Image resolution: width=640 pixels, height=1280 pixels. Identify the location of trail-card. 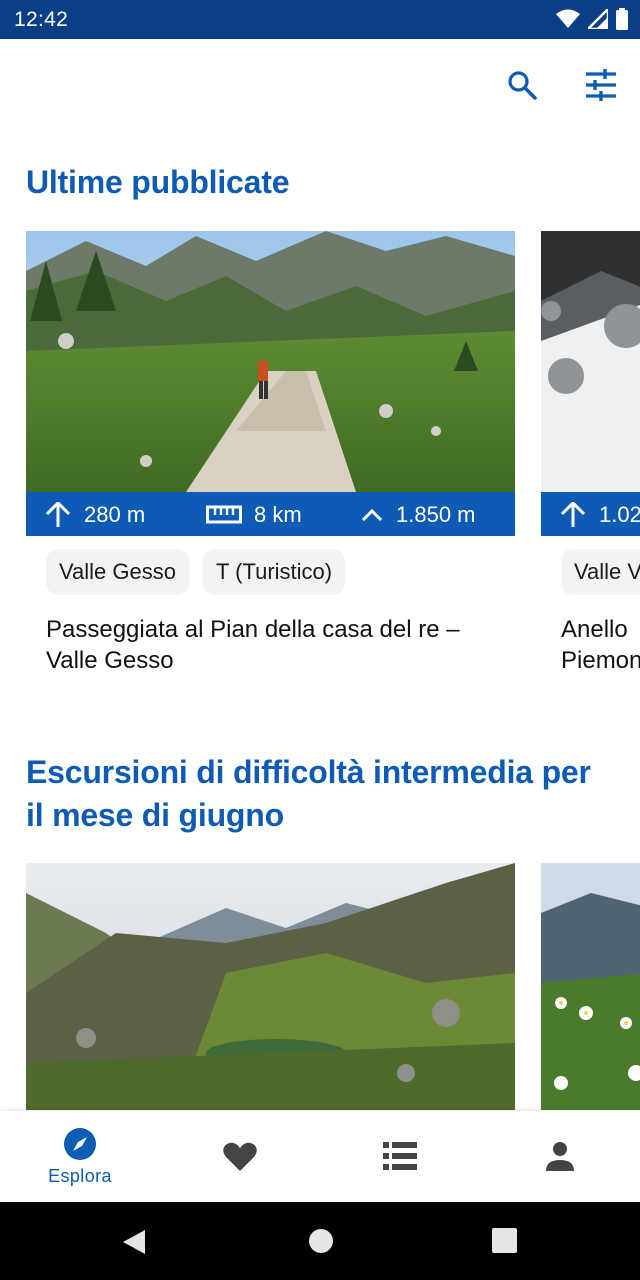
(270, 986).